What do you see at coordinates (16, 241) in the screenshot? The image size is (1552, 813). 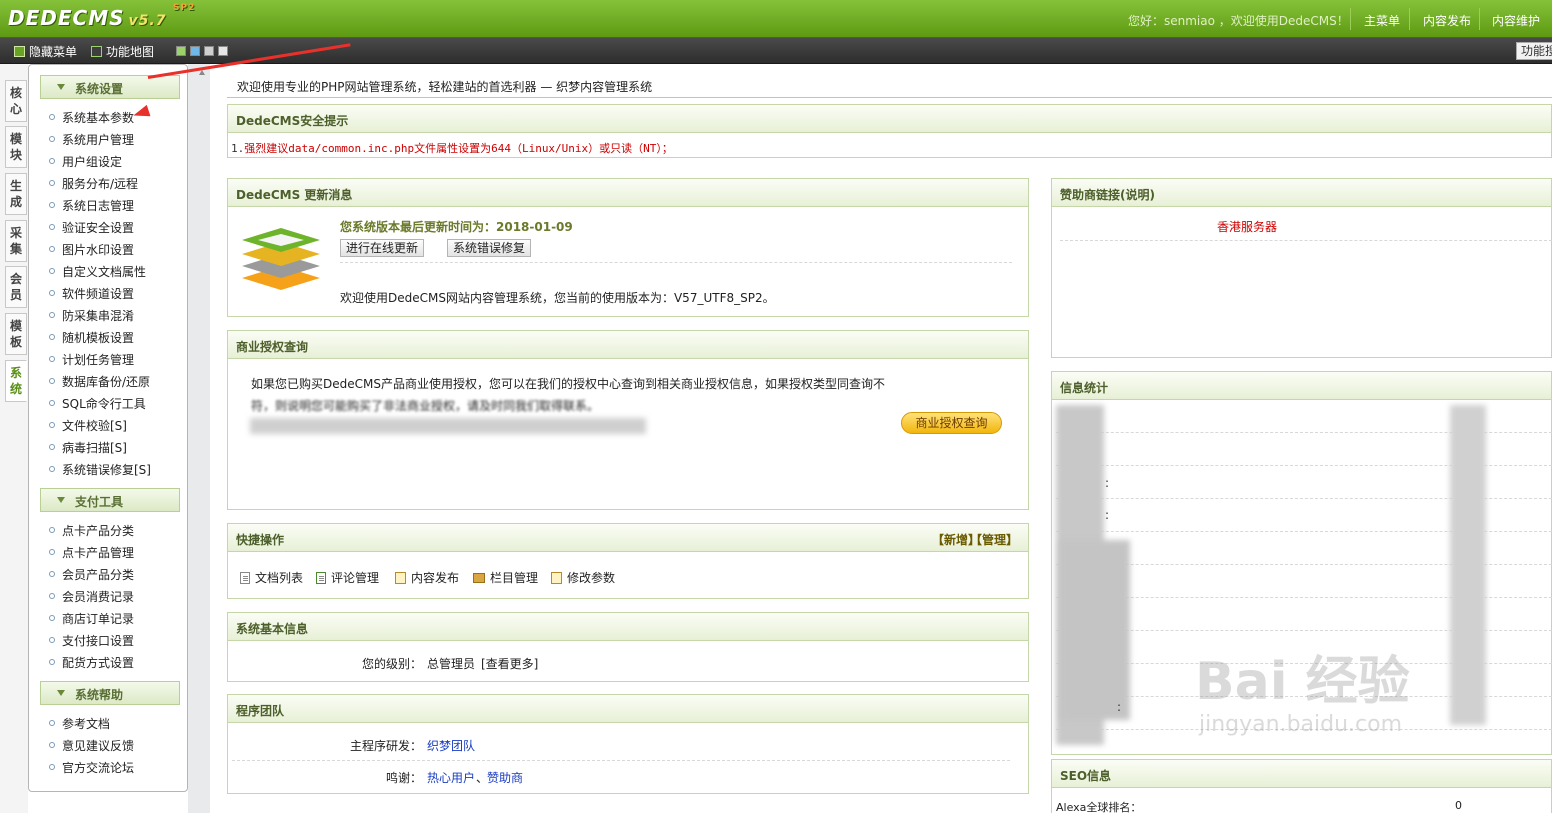 I see `tab-collect: 采集` at bounding box center [16, 241].